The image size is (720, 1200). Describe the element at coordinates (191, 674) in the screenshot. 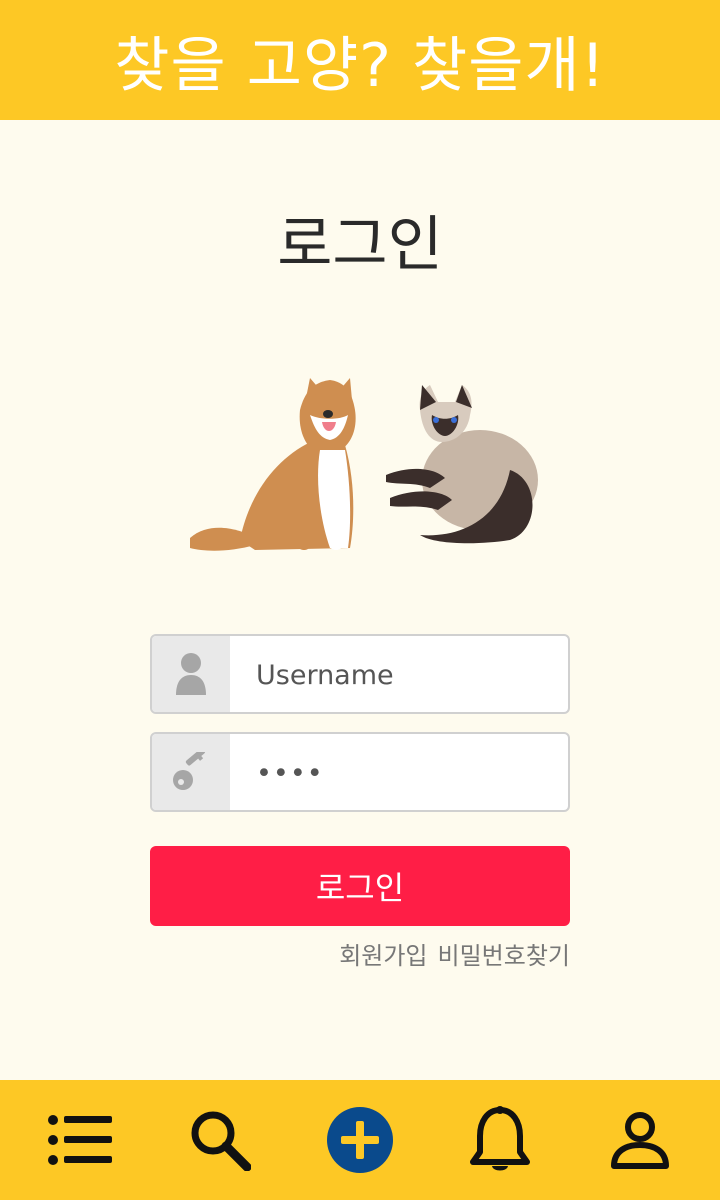

I see `user-field-icon` at that location.